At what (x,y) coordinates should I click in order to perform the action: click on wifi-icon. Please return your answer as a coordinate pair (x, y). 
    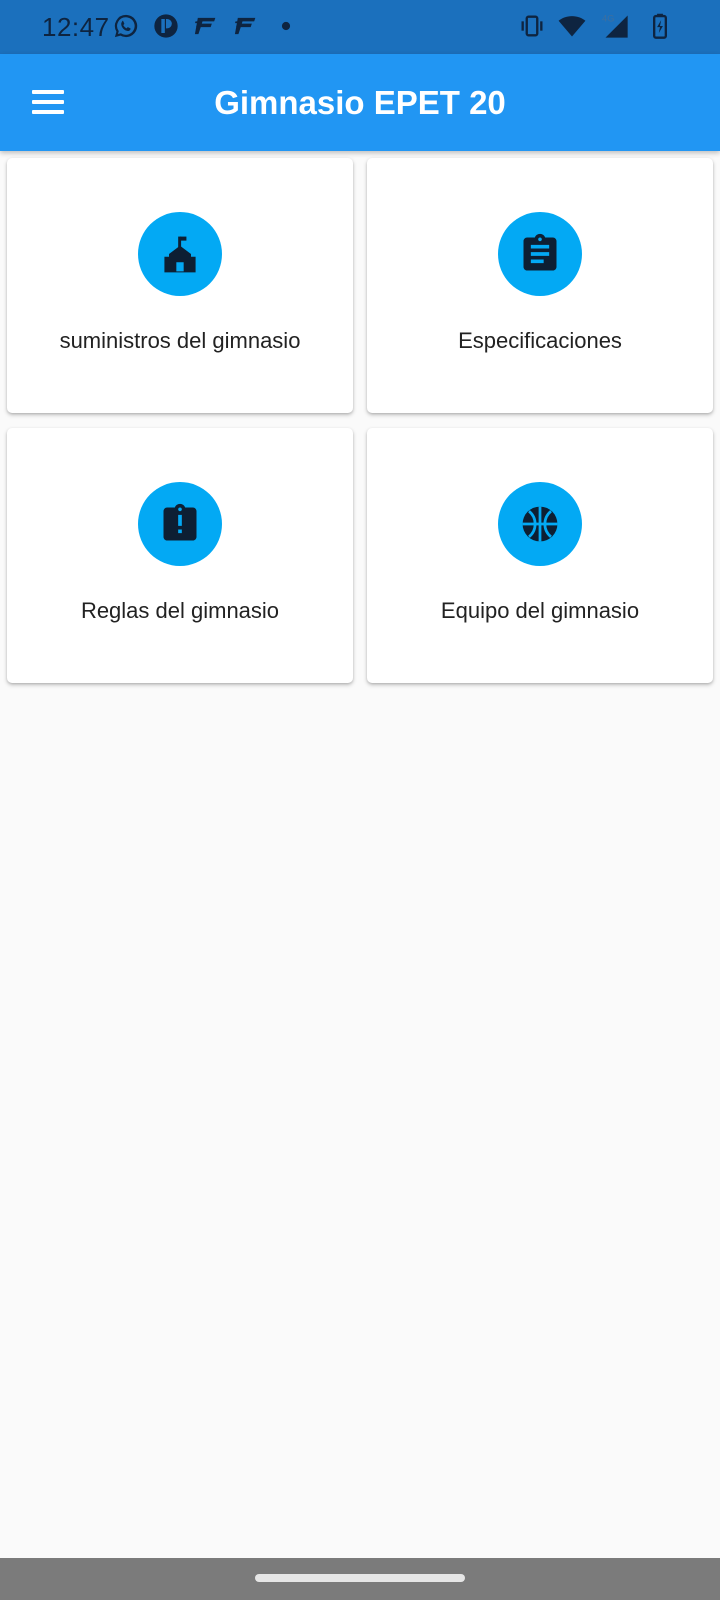
    Looking at the image, I should click on (572, 26).